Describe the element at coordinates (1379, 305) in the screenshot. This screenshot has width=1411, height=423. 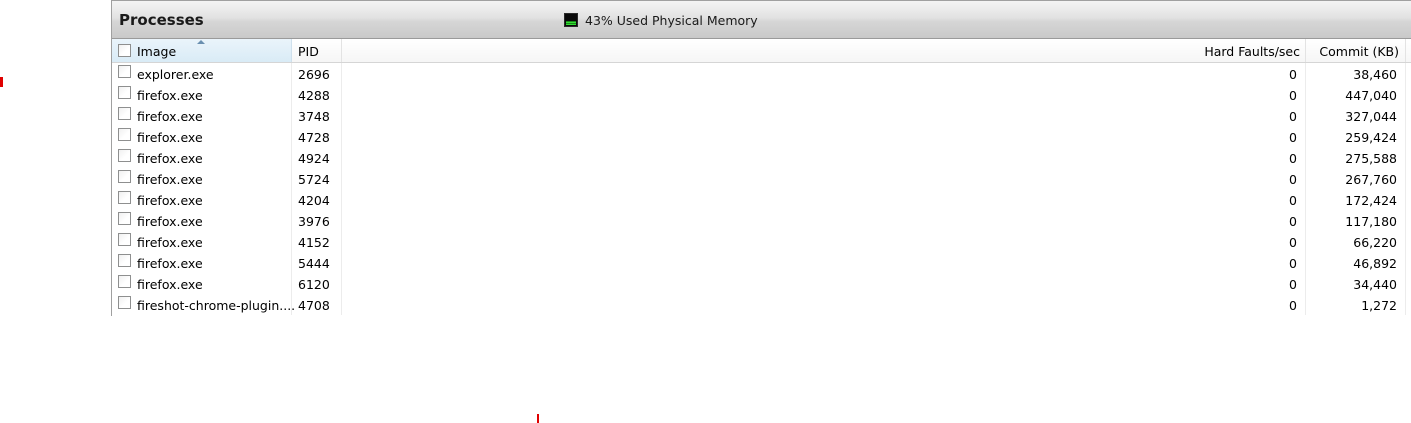
I see `process-commit: 1,272` at that location.